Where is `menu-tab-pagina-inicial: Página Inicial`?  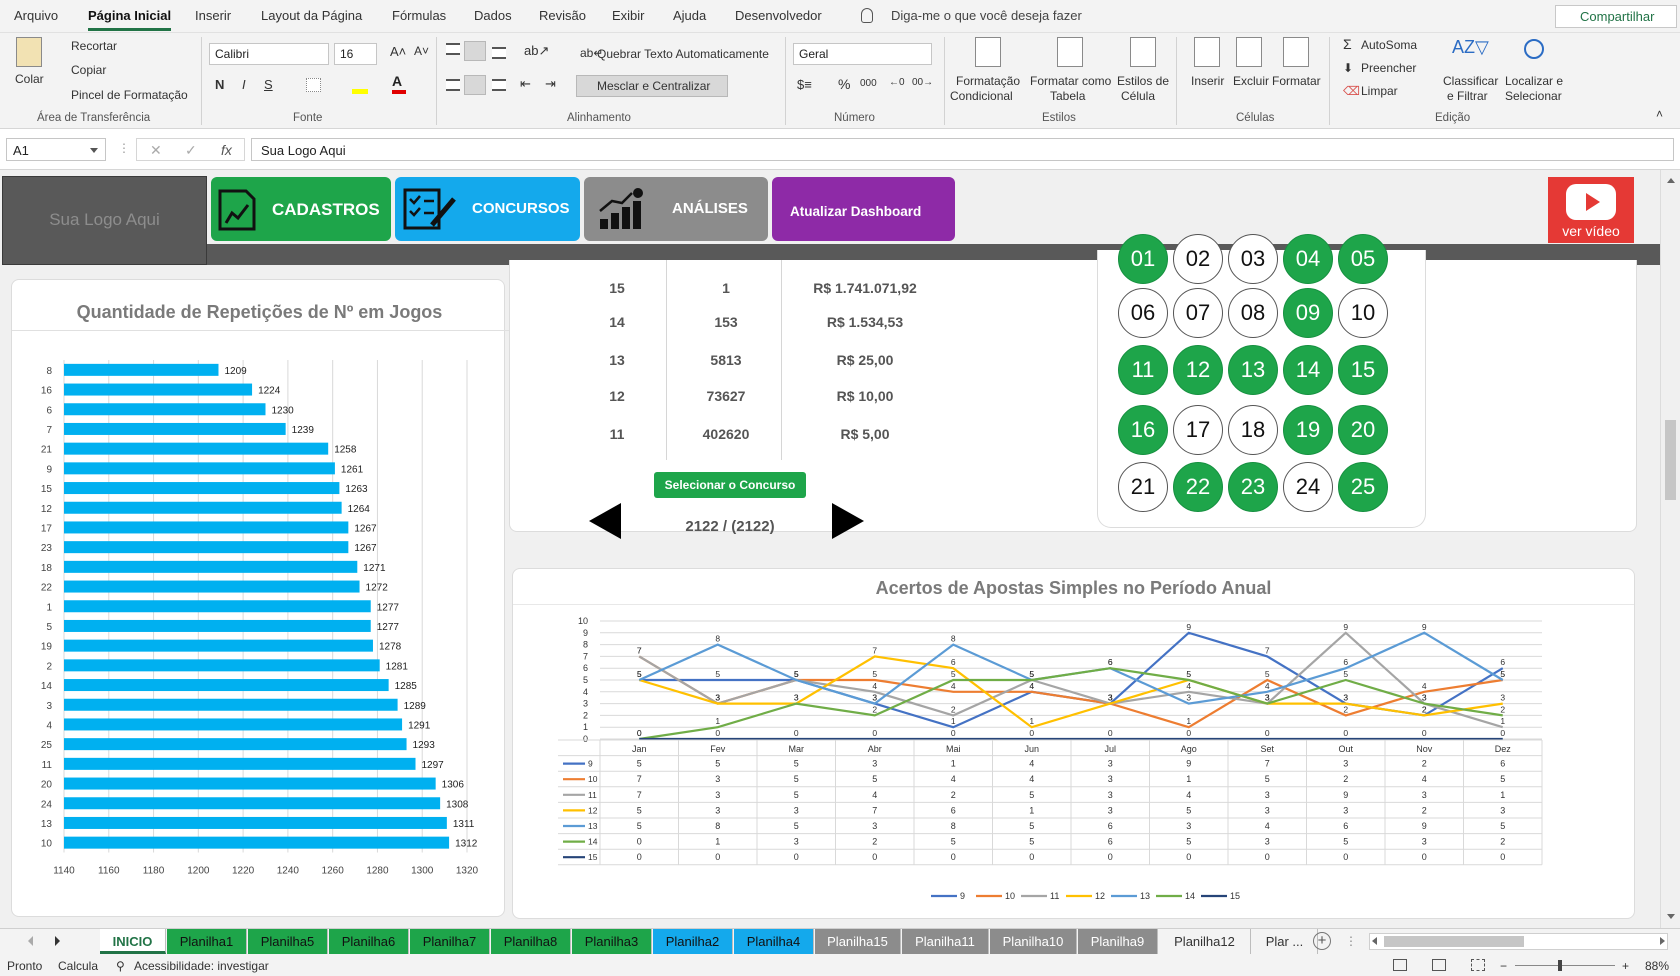 menu-tab-pagina-inicial: Página Inicial is located at coordinates (130, 19).